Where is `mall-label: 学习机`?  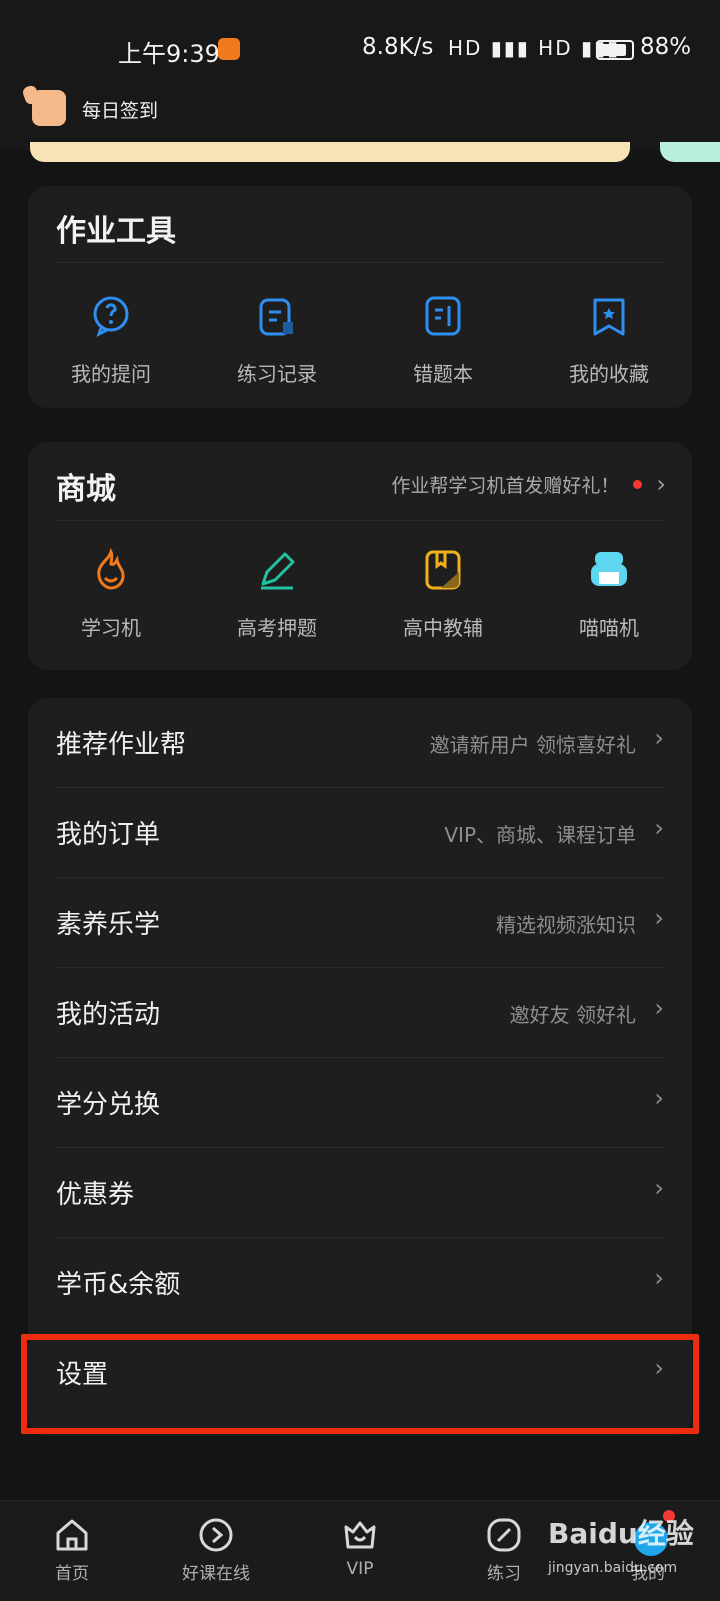 mall-label: 学习机 is located at coordinates (111, 628).